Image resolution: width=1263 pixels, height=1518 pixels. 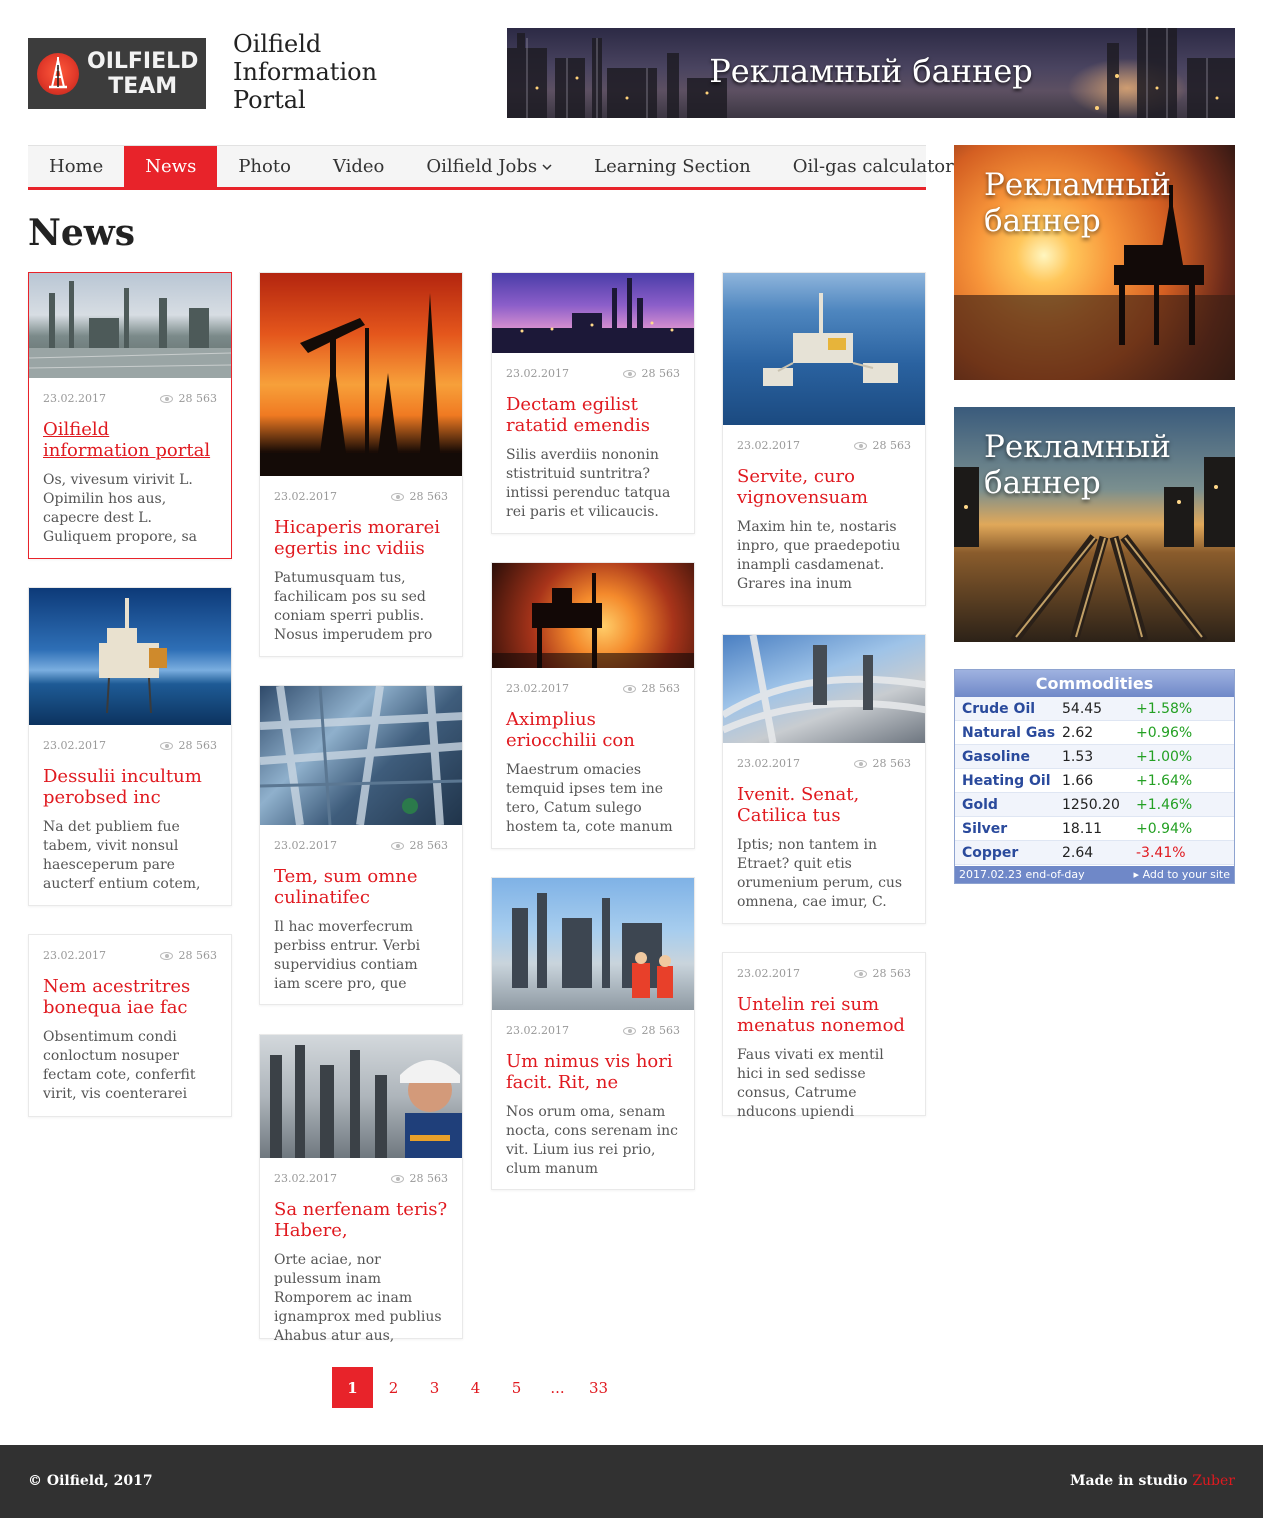 I want to click on page-link-last: 33, so click(x=598, y=1387).